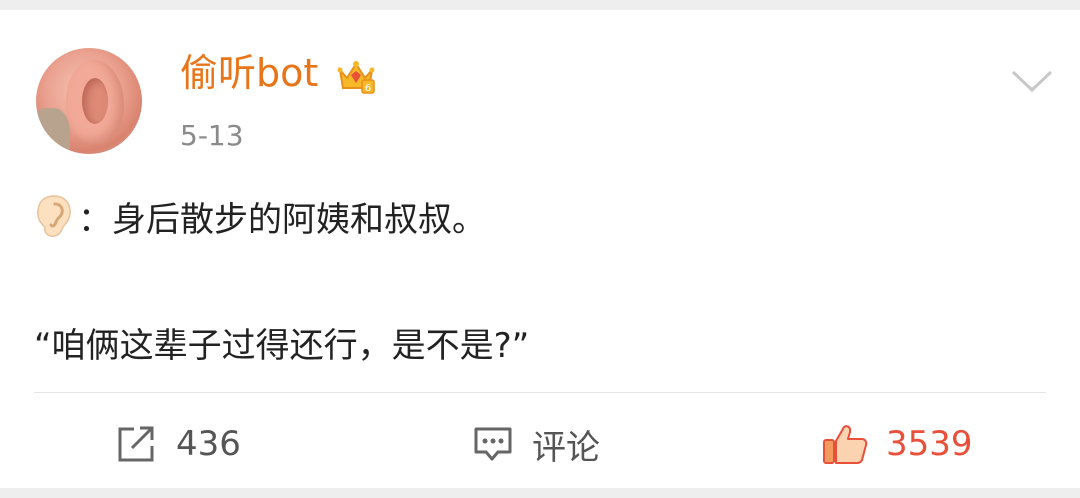  I want to click on avatar-ear-inner, so click(95, 101).